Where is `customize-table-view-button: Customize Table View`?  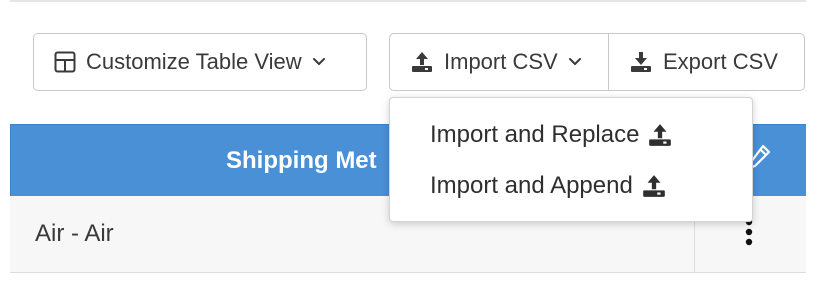
customize-table-view-button: Customize Table View is located at coordinates (200, 62).